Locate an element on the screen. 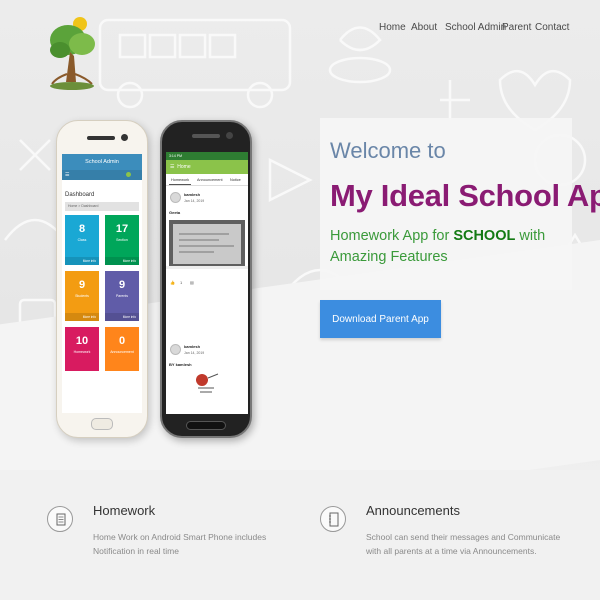 This screenshot has width=600, height=600. announcement-notebook-icon is located at coordinates (333, 519).